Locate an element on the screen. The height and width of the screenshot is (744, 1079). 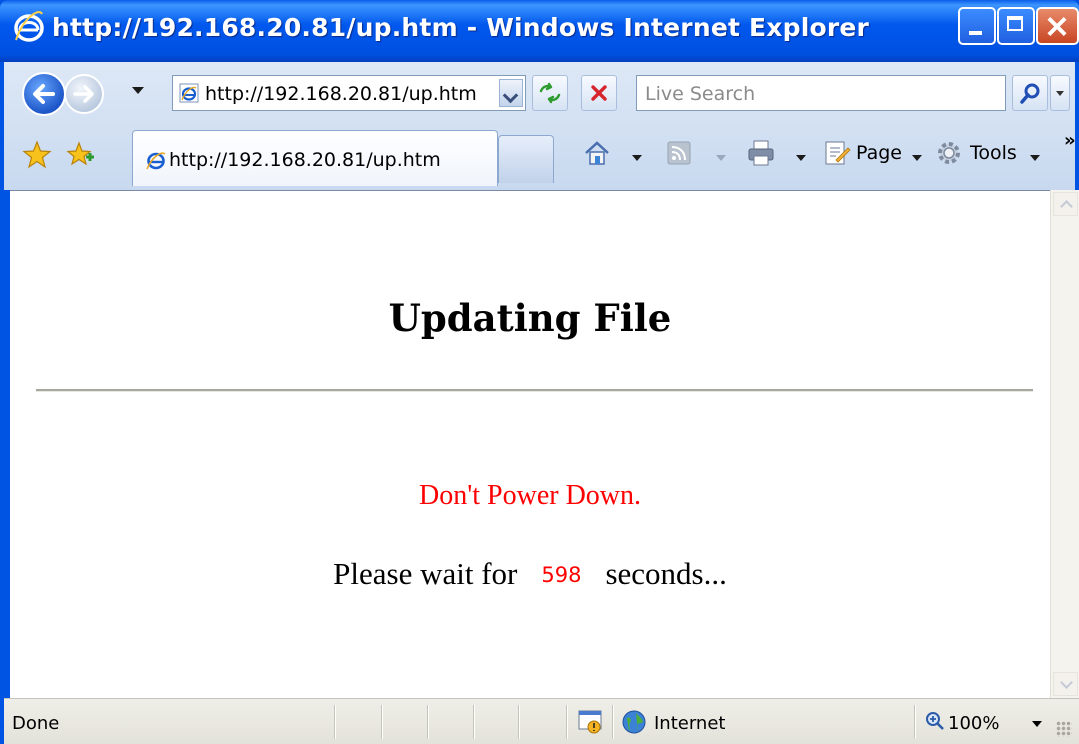
internet-globe-icon is located at coordinates (634, 722).